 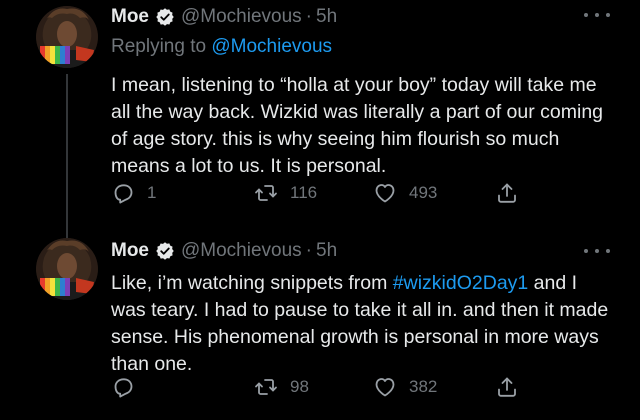 I want to click on tweet-actions: 98 382, so click(x=321, y=387).